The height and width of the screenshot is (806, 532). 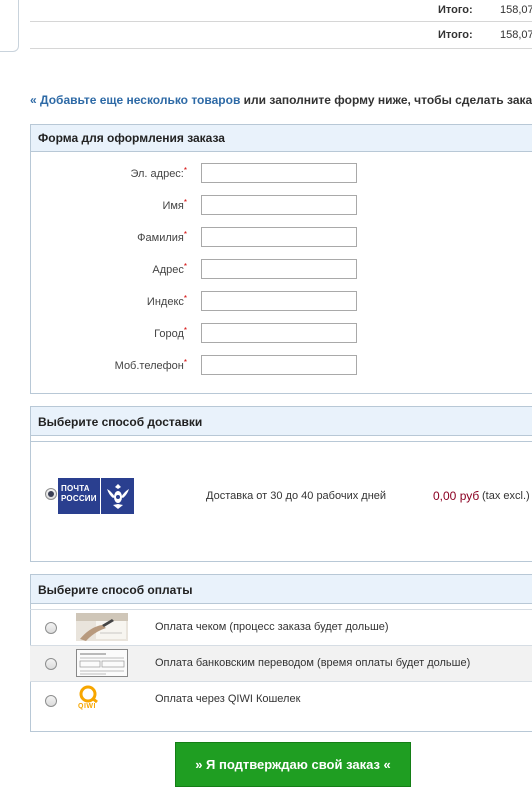 What do you see at coordinates (281, 138) in the screenshot?
I see `panel-header: Форма для оформления заказа` at bounding box center [281, 138].